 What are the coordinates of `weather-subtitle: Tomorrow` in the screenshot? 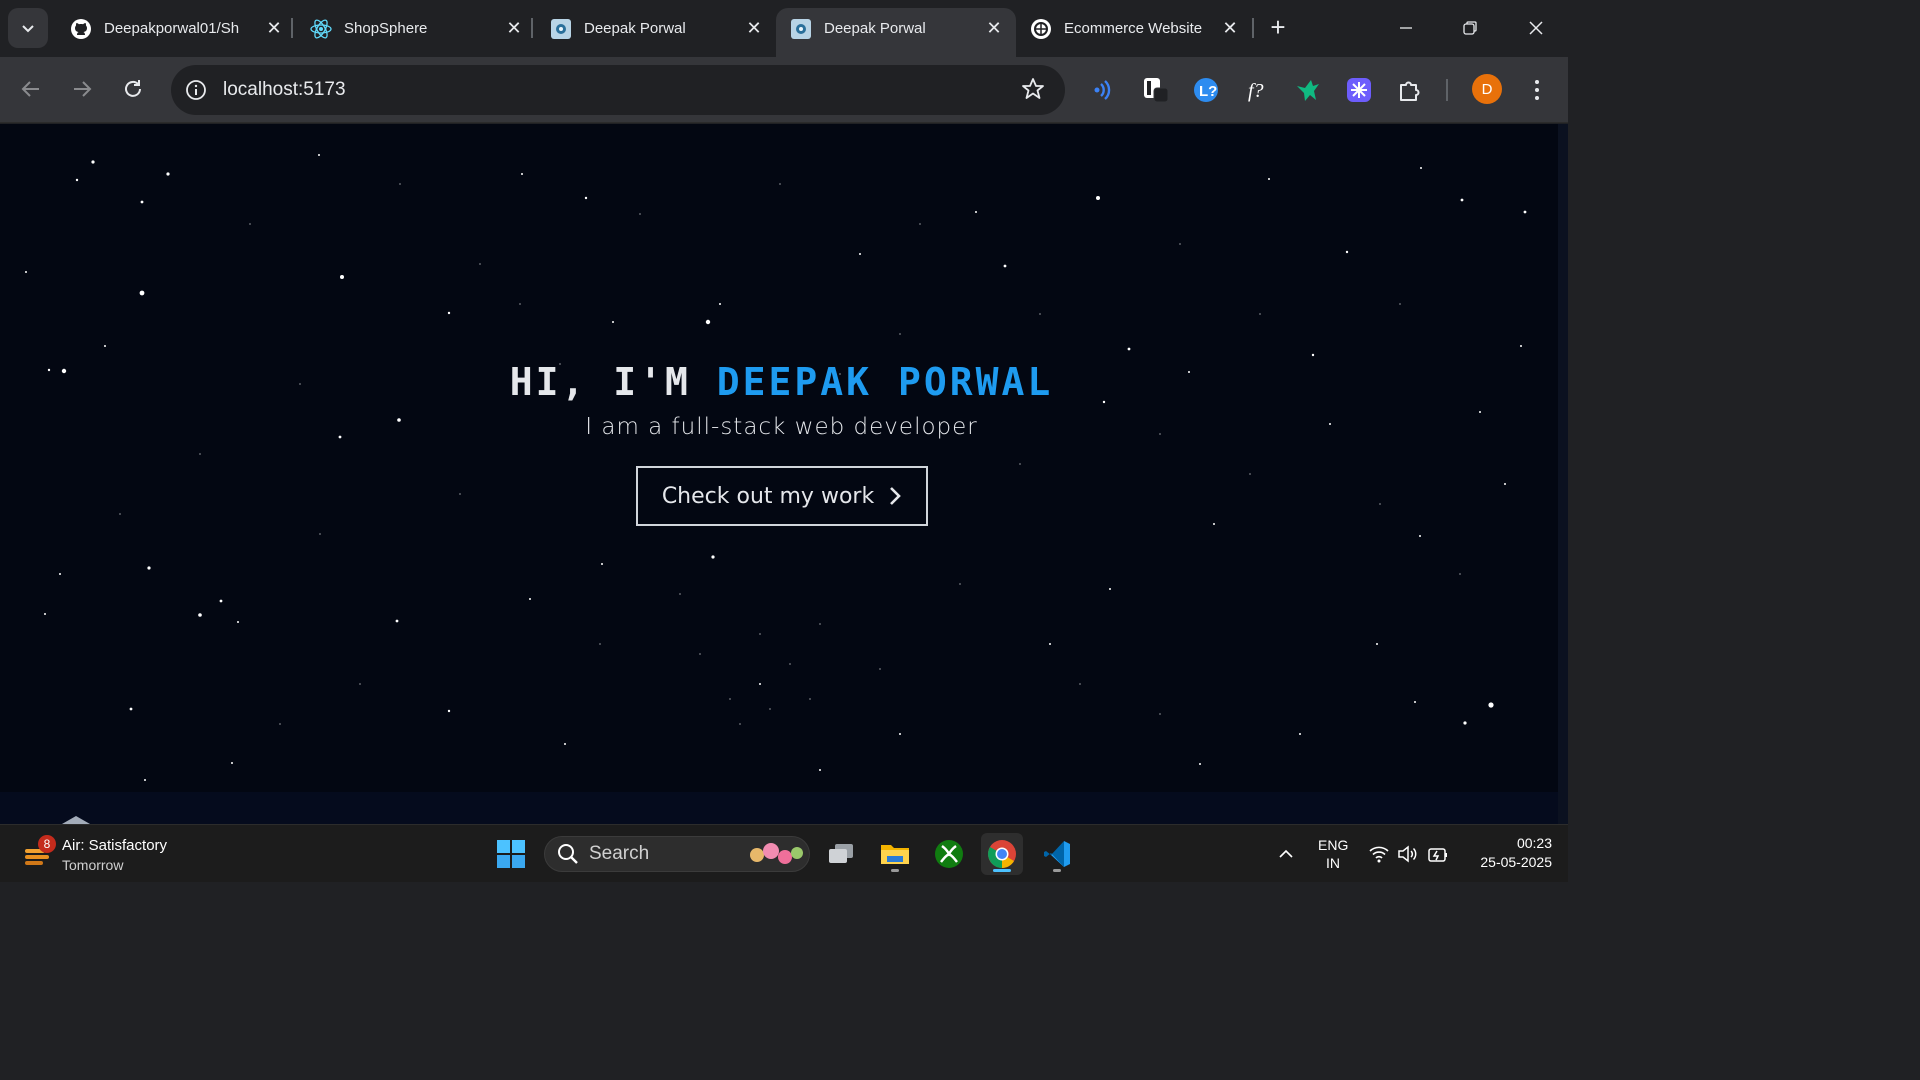 It's located at (93, 865).